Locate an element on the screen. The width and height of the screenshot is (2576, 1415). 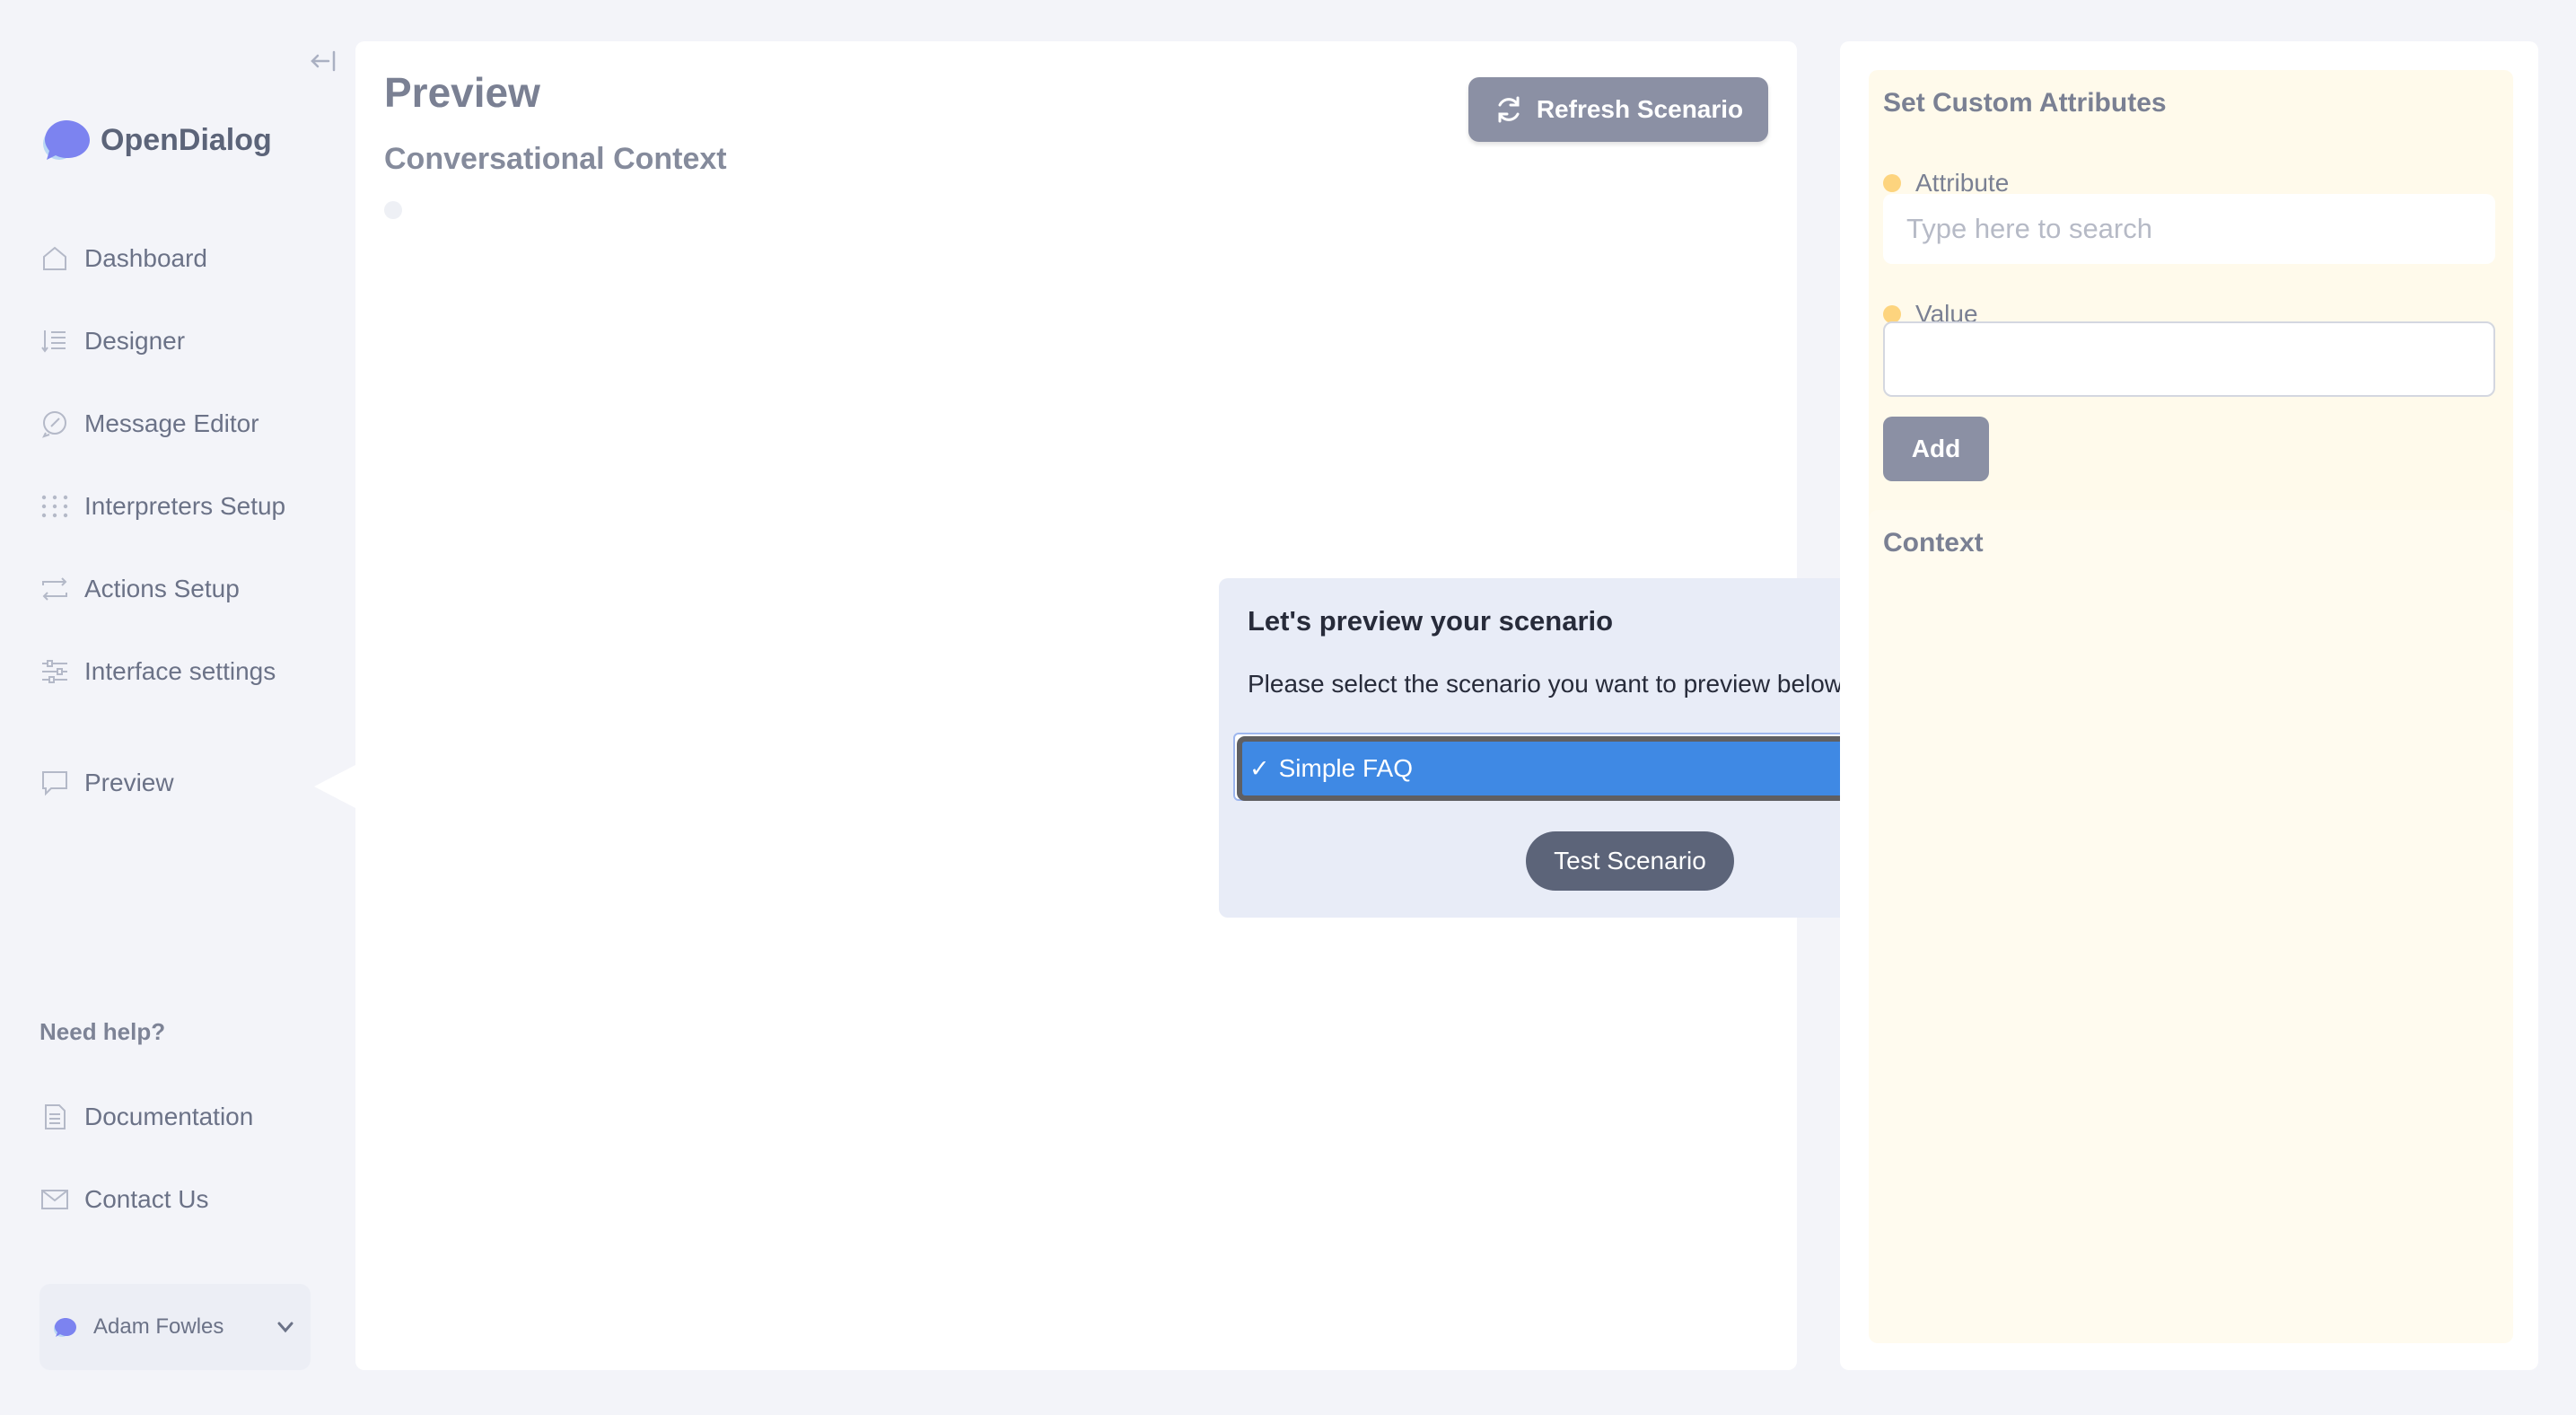
sidebar-item-label: Designer is located at coordinates (135, 341).